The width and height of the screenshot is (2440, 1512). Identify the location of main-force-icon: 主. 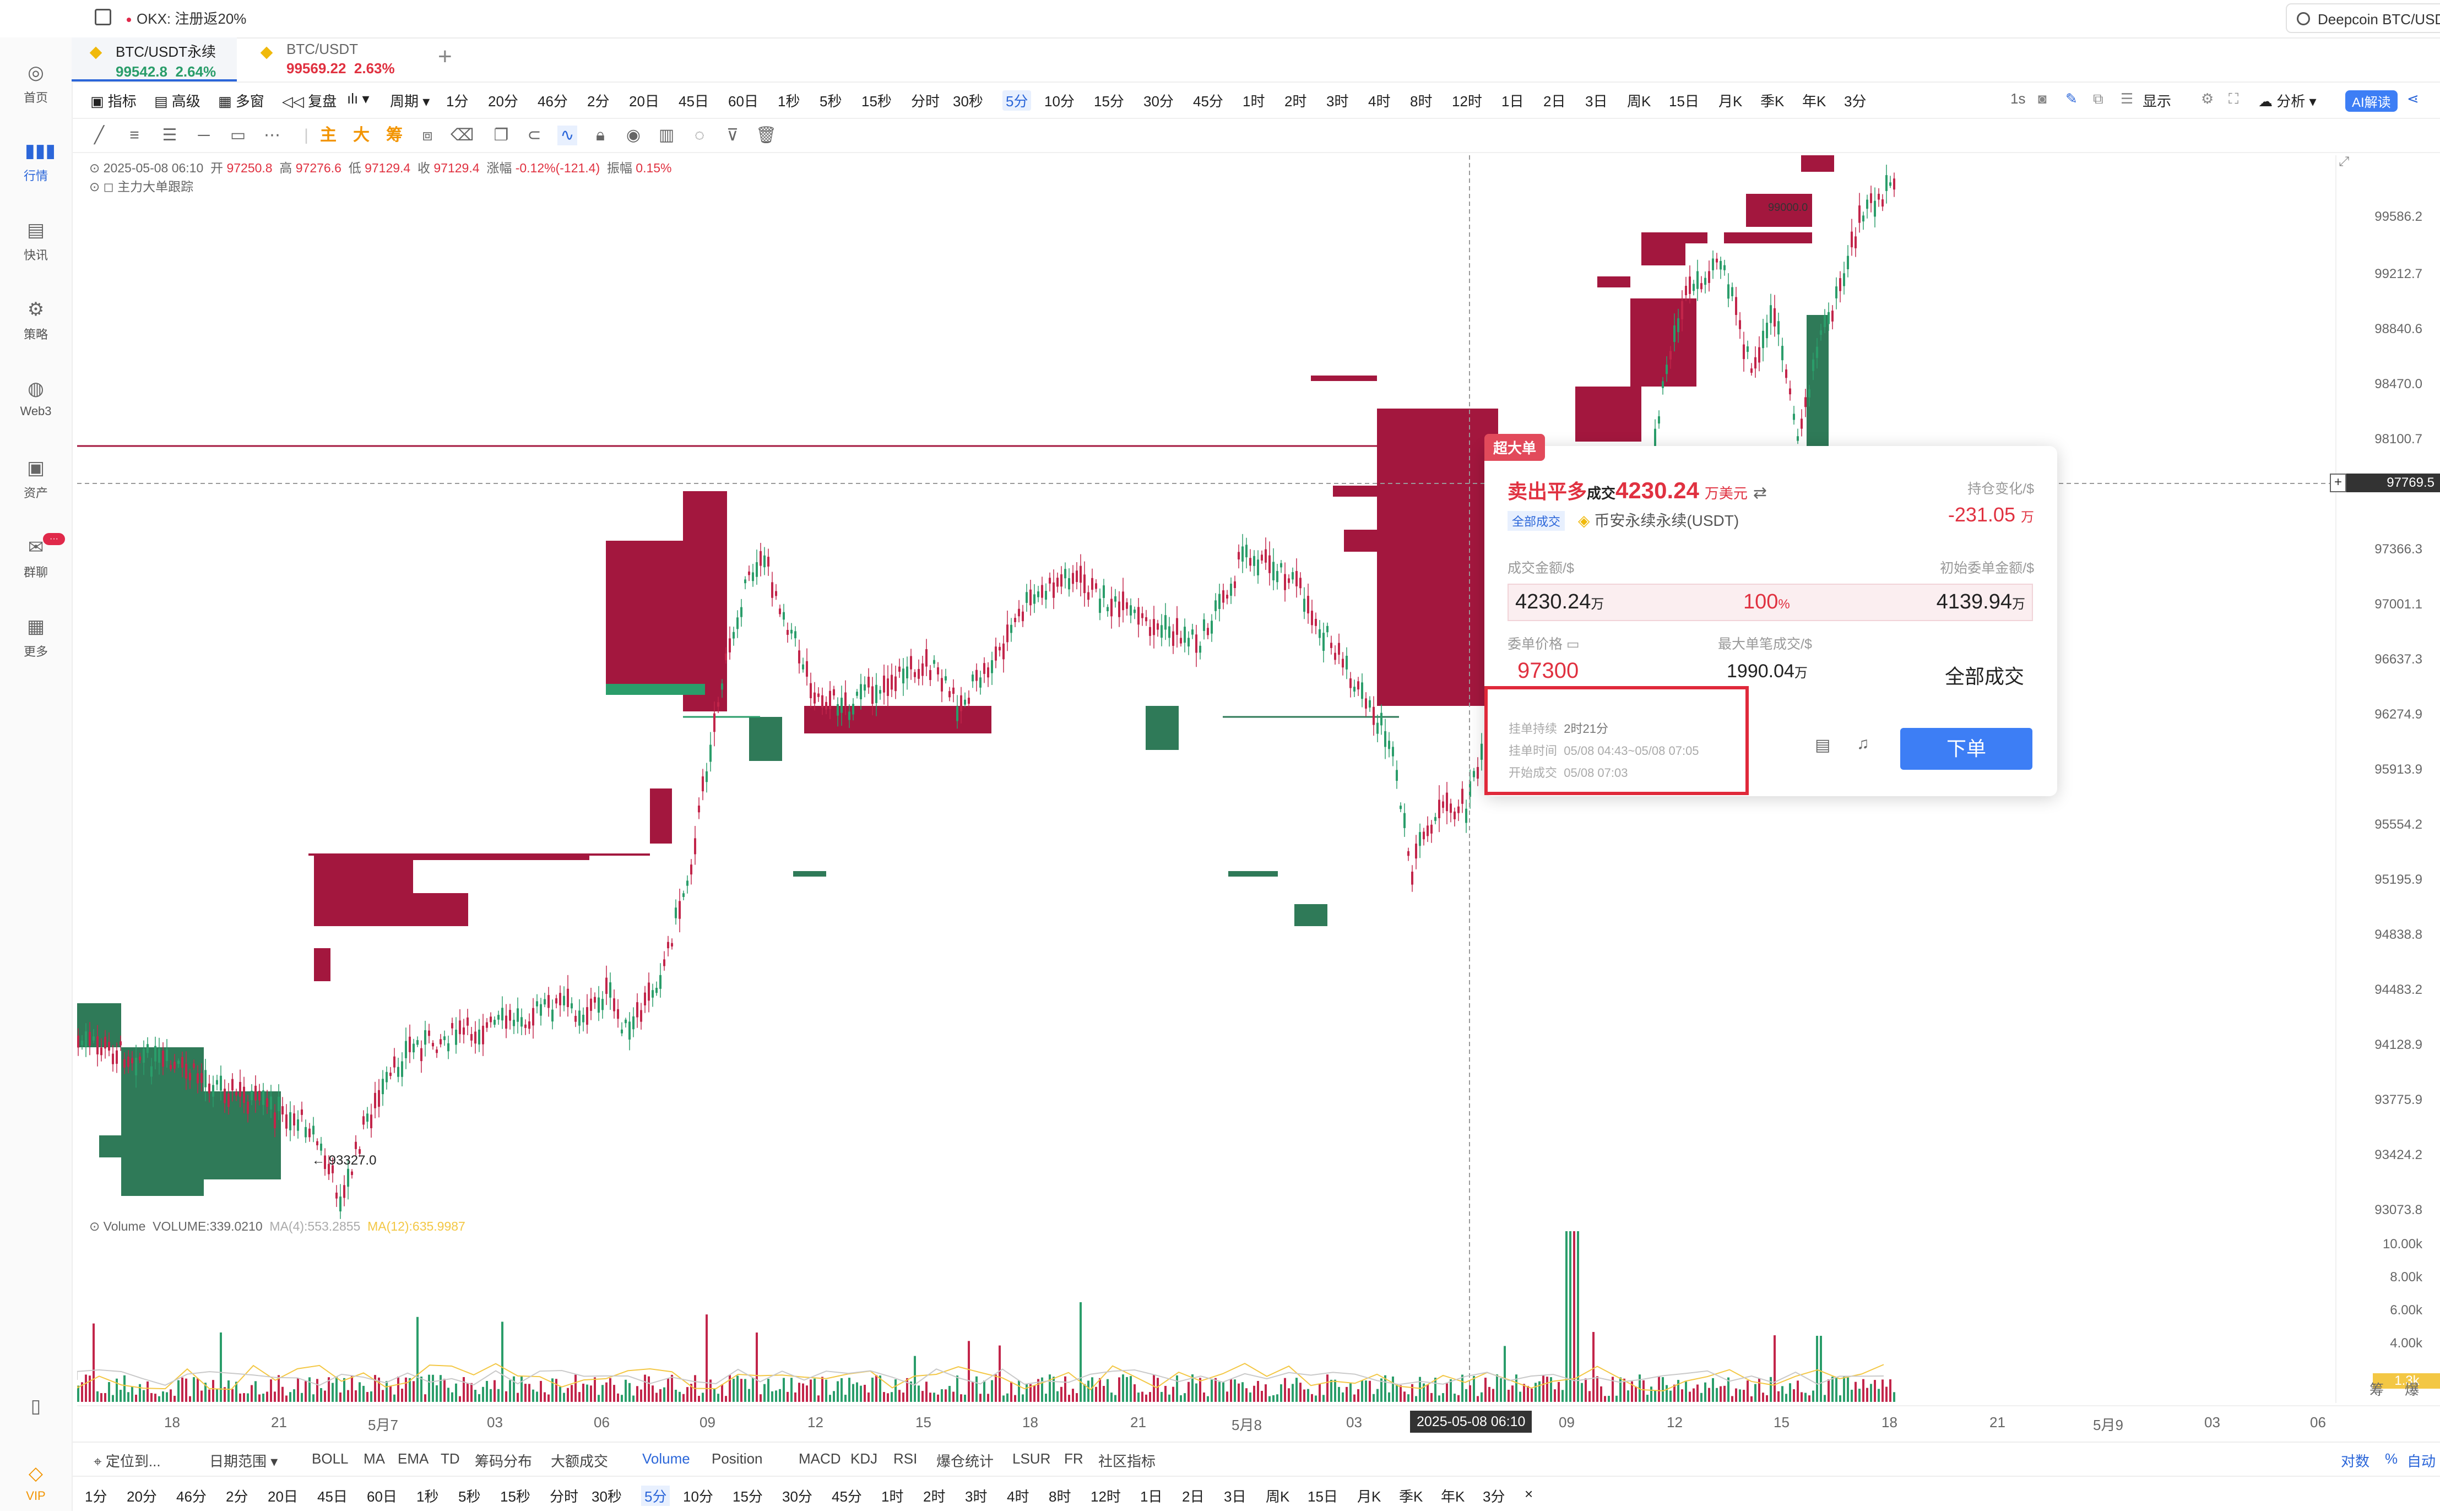
(328, 135).